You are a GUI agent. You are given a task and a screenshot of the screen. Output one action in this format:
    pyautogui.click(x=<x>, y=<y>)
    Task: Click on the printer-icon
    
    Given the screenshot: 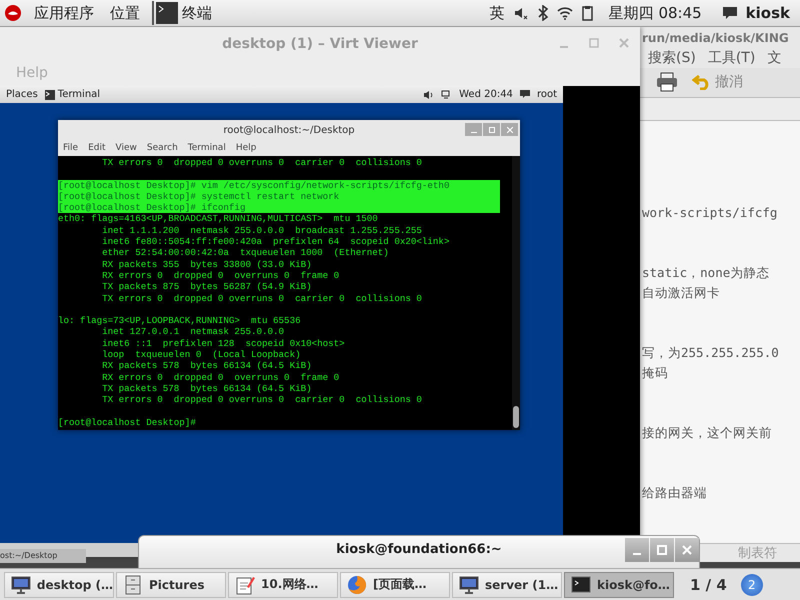 What is the action you would take?
    pyautogui.click(x=667, y=82)
    